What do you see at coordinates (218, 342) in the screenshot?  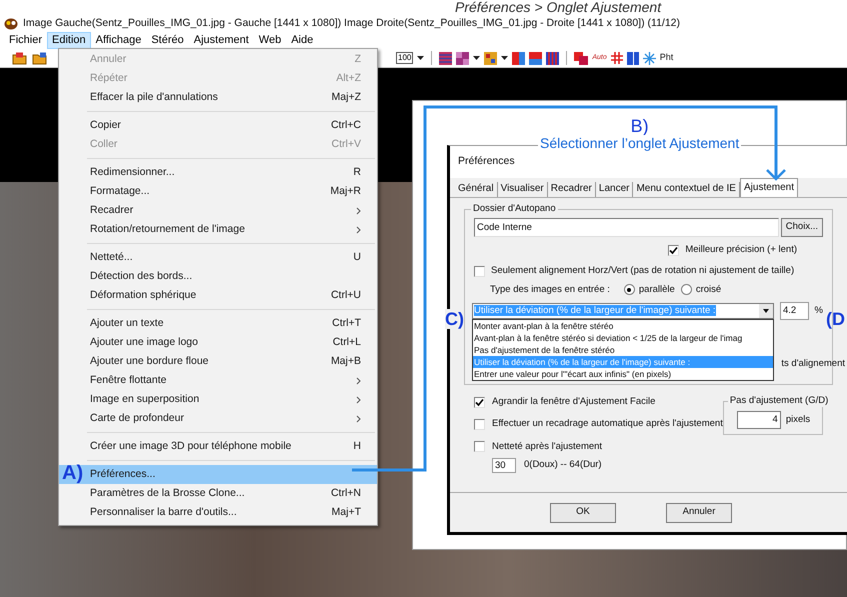 I see `menu-item: Ajouter une image logo Ctrl+L` at bounding box center [218, 342].